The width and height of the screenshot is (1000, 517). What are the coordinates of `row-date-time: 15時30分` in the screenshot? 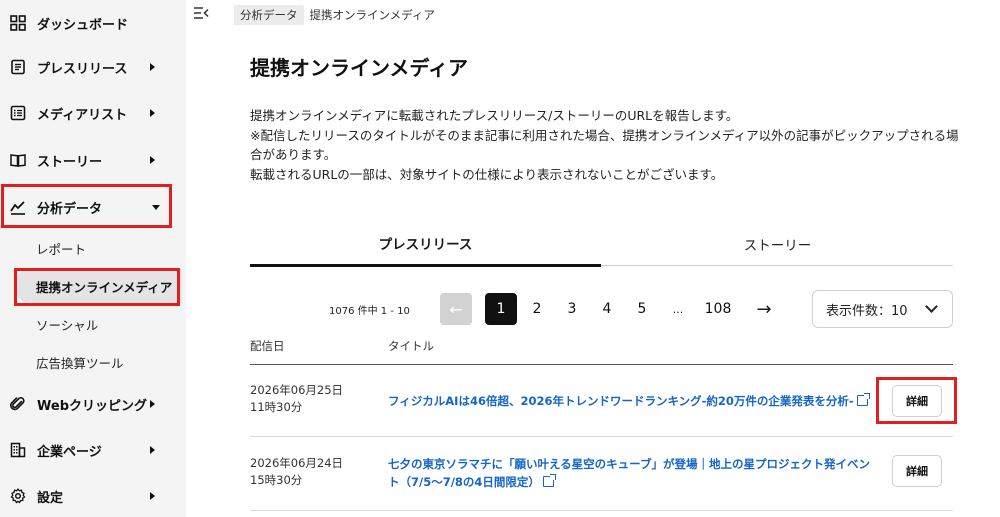 It's located at (276, 480).